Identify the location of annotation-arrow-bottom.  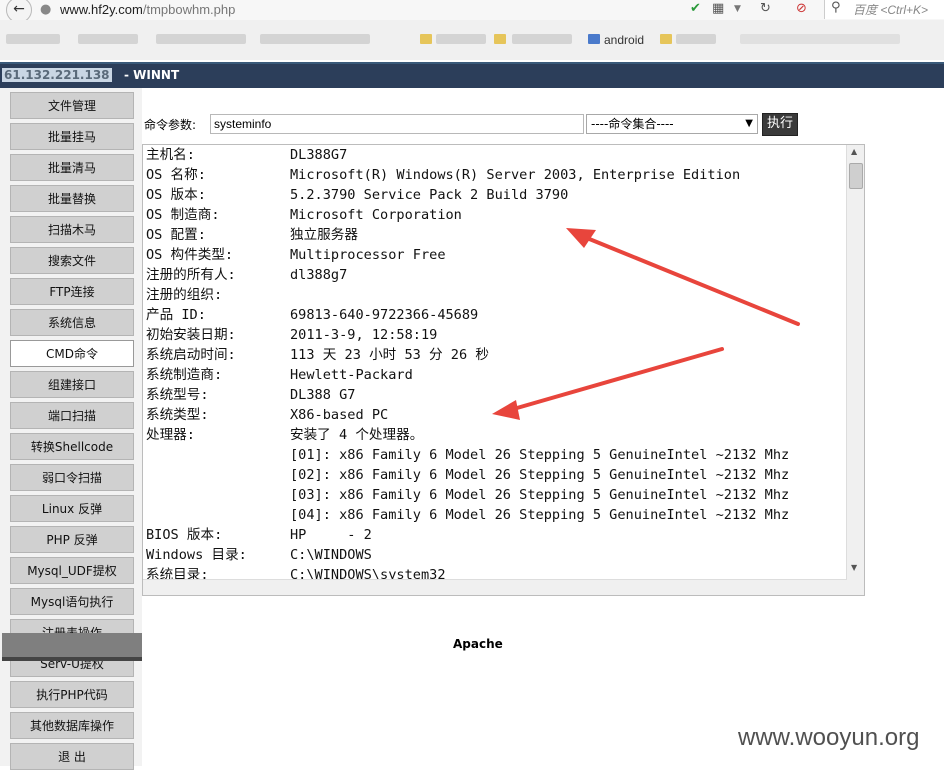
(608, 383).